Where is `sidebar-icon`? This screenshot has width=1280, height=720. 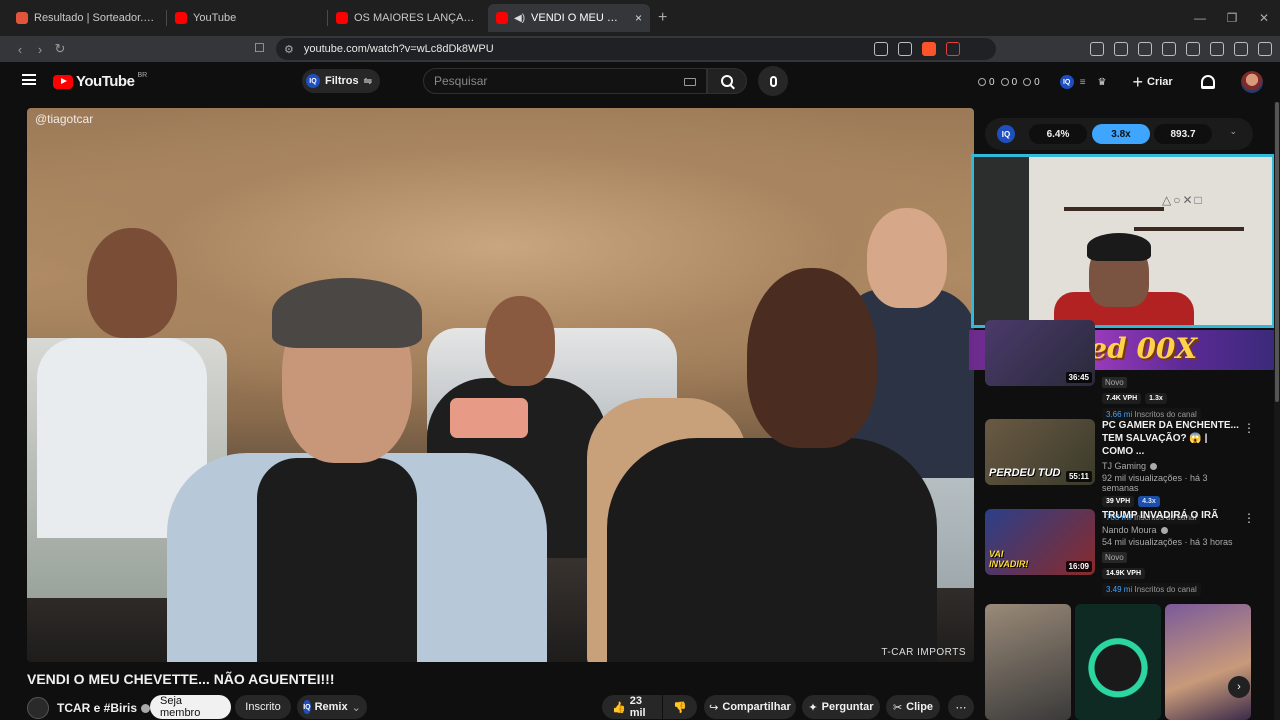 sidebar-icon is located at coordinates (1169, 49).